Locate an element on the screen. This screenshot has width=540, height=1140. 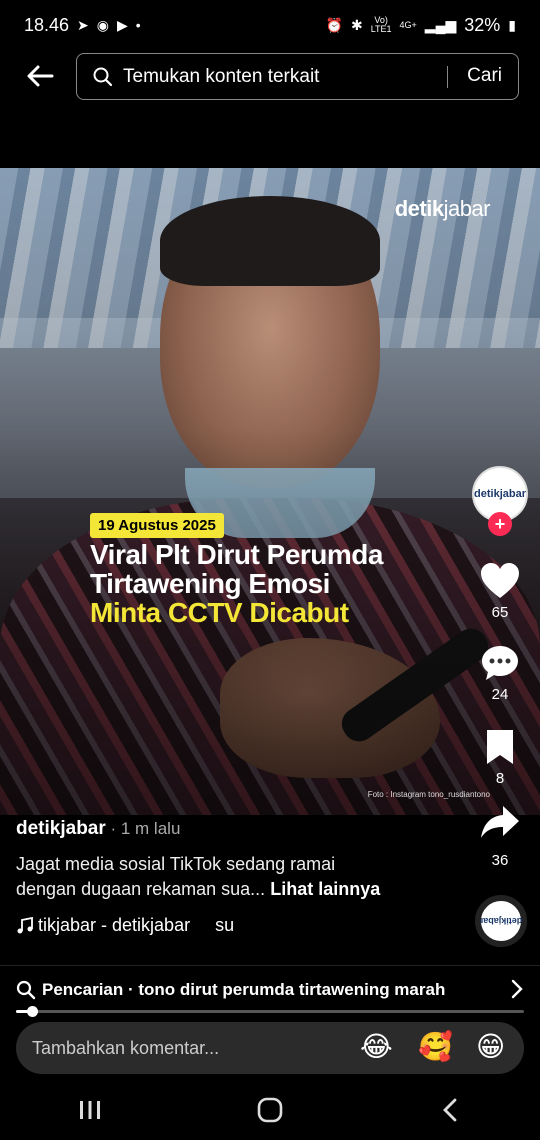
like-button: 65 is located at coordinates (500, 591).